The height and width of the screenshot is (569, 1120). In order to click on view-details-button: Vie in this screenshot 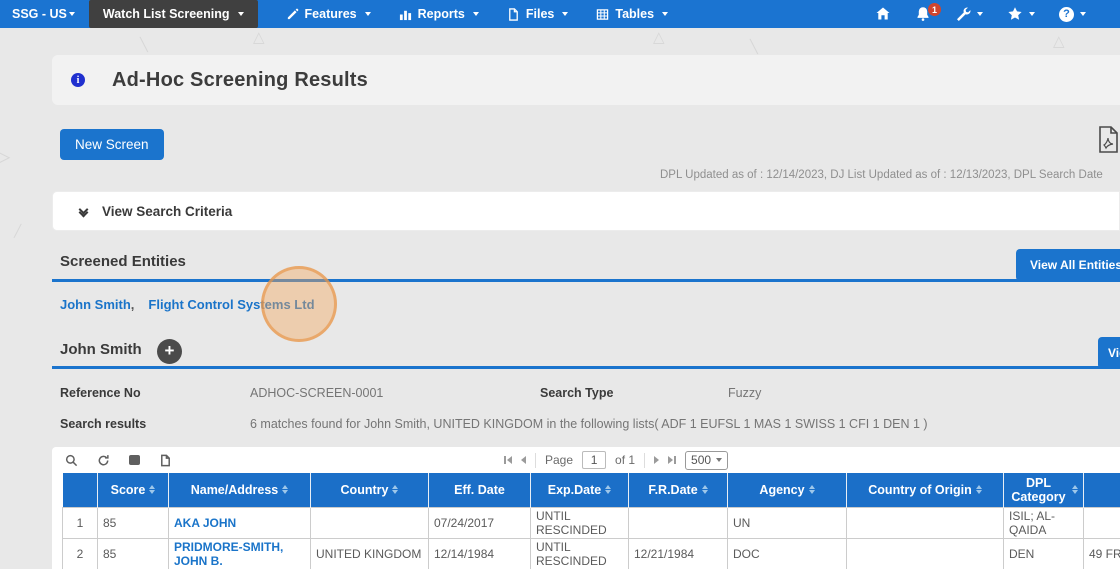, I will do `click(1109, 353)`.